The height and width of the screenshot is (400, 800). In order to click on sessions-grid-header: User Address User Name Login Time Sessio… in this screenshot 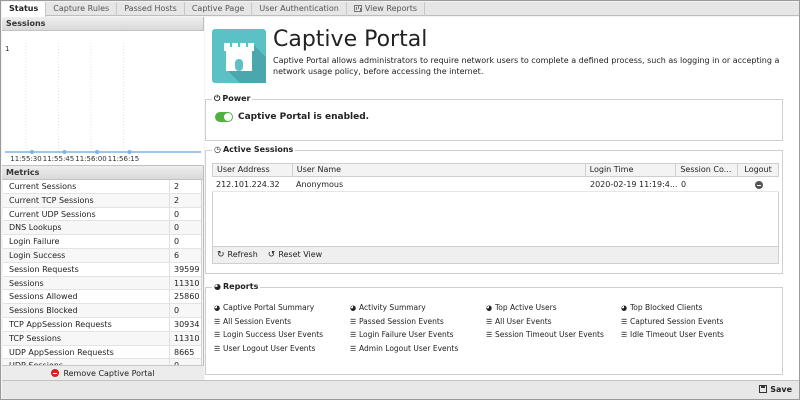, I will do `click(495, 170)`.